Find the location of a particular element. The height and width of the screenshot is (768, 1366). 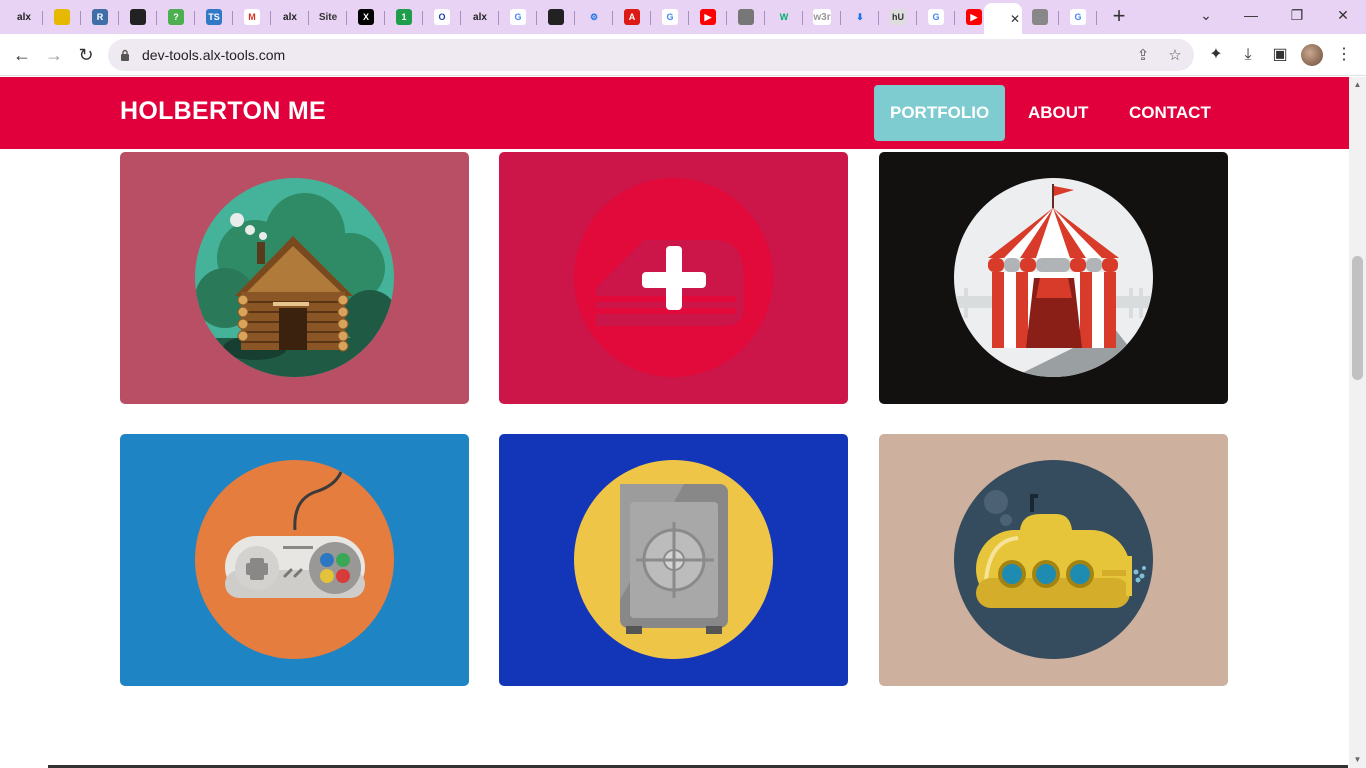

nav-about: ABOUT is located at coordinates (1058, 113).